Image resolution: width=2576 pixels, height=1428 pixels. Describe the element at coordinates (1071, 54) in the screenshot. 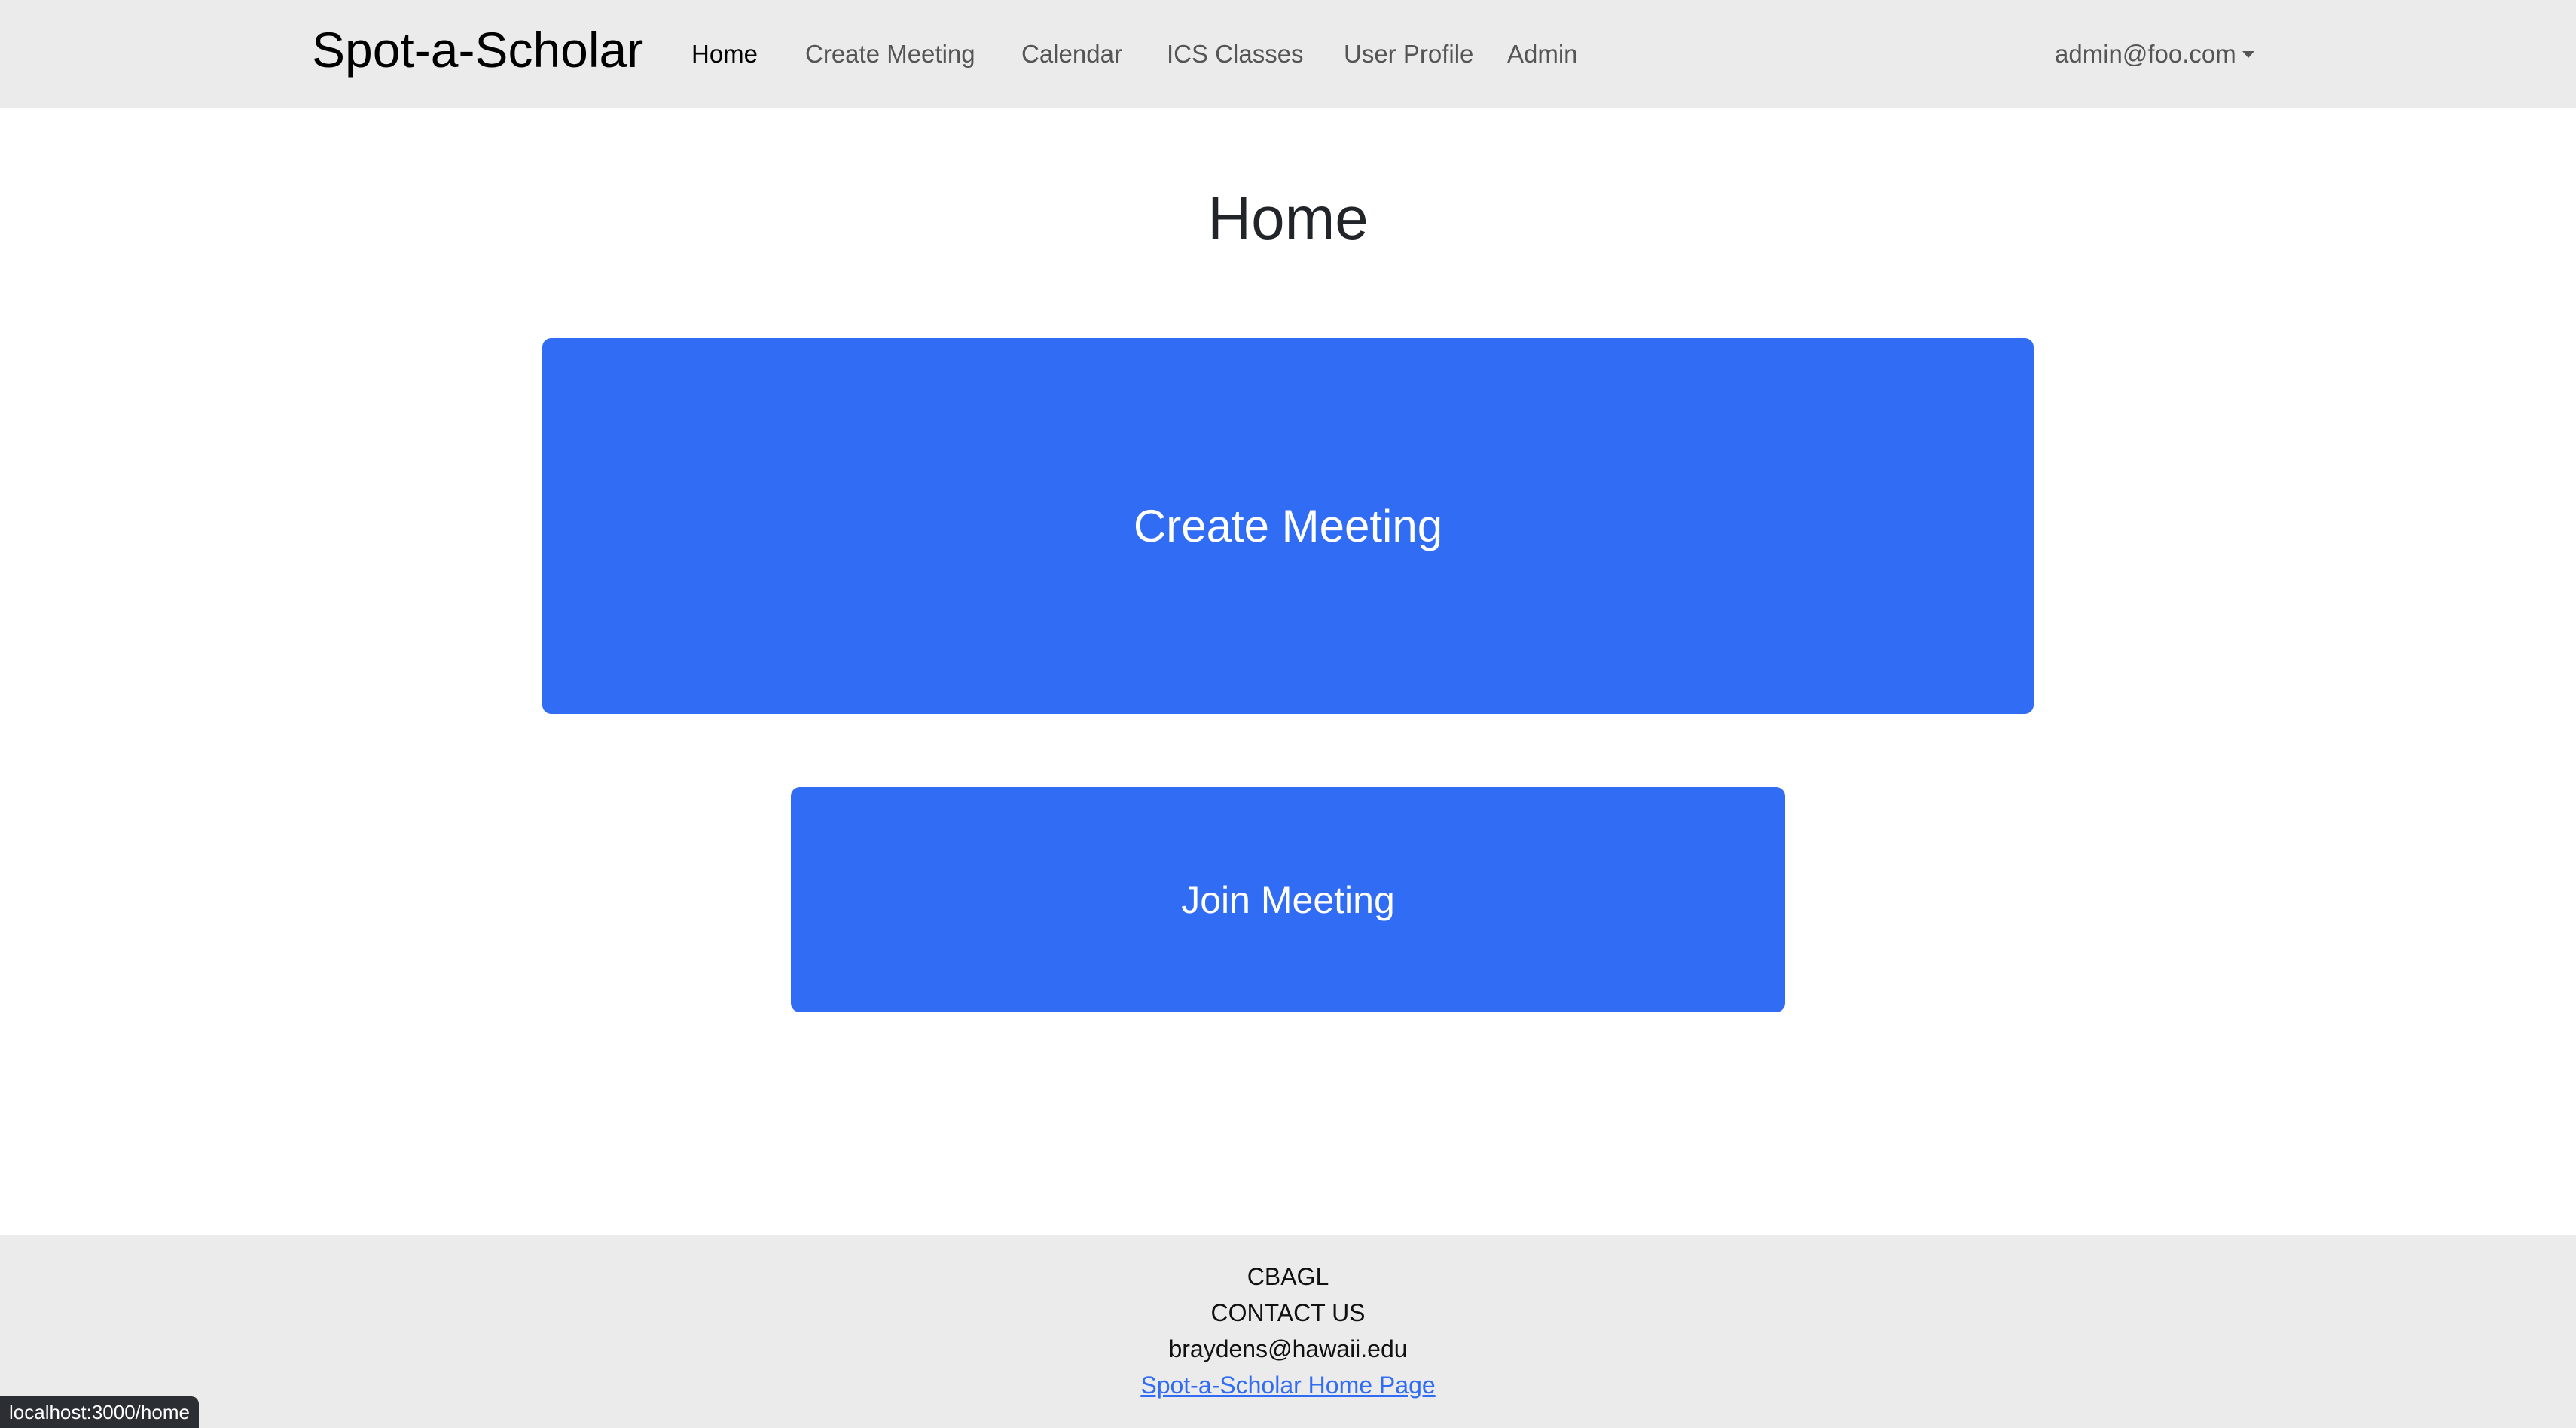

I see `nav-link-calendar: Calendar` at that location.